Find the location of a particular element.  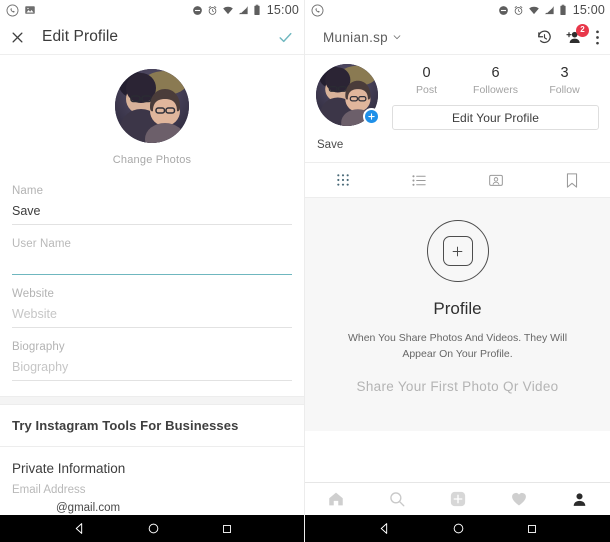

bookmark-icon is located at coordinates (571, 180).